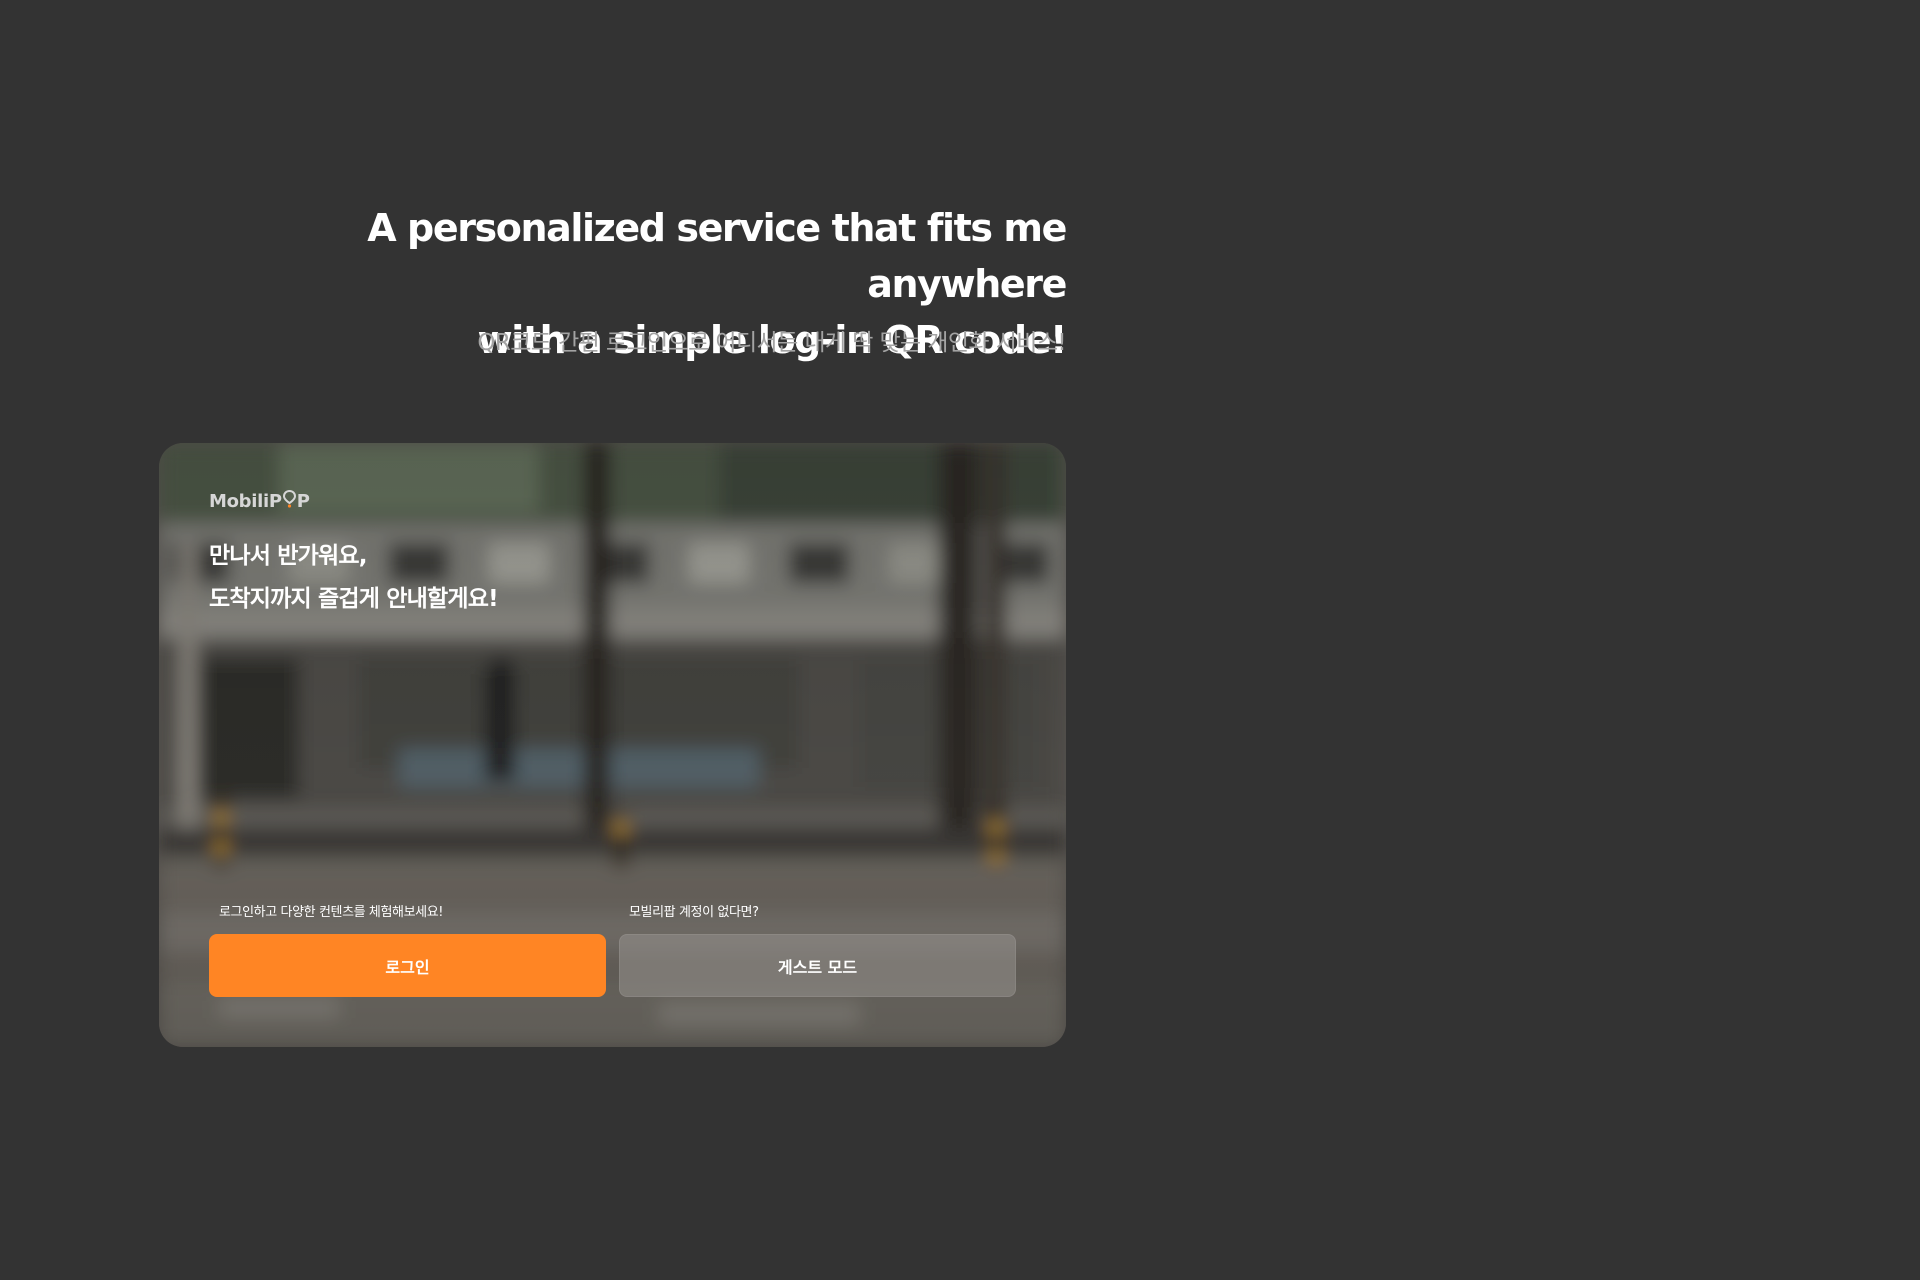  I want to click on login-hint: 로그인하고 다양한 컨텐츠를 체험해보세요!, so click(331, 912).